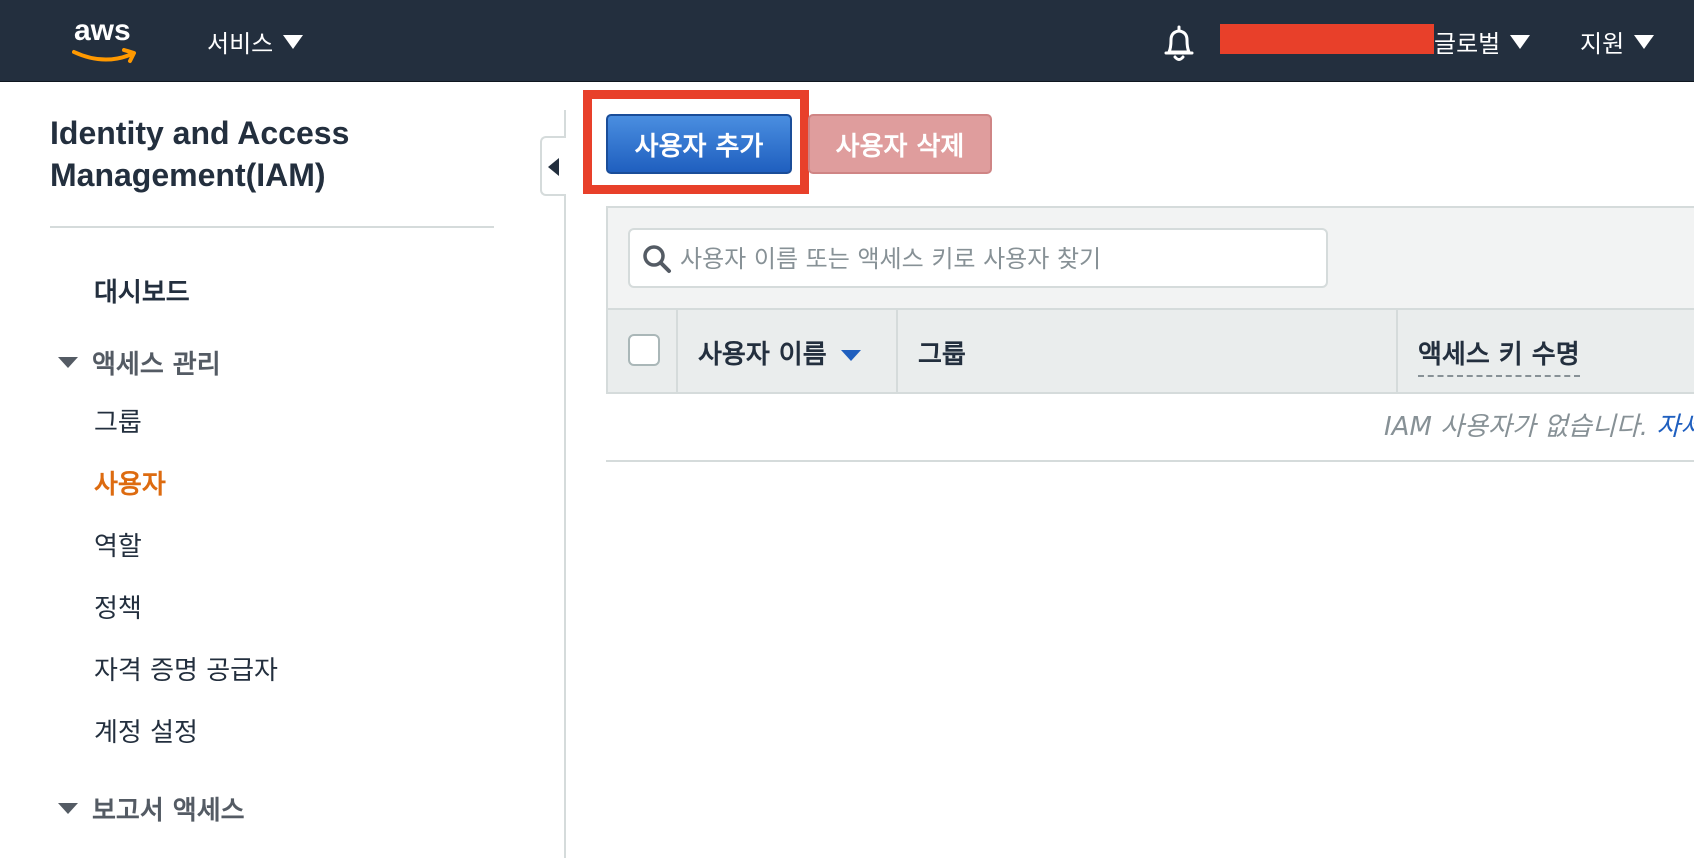  I want to click on empty-message-text: IAM 사용자가 없습니다., so click(1516, 427).